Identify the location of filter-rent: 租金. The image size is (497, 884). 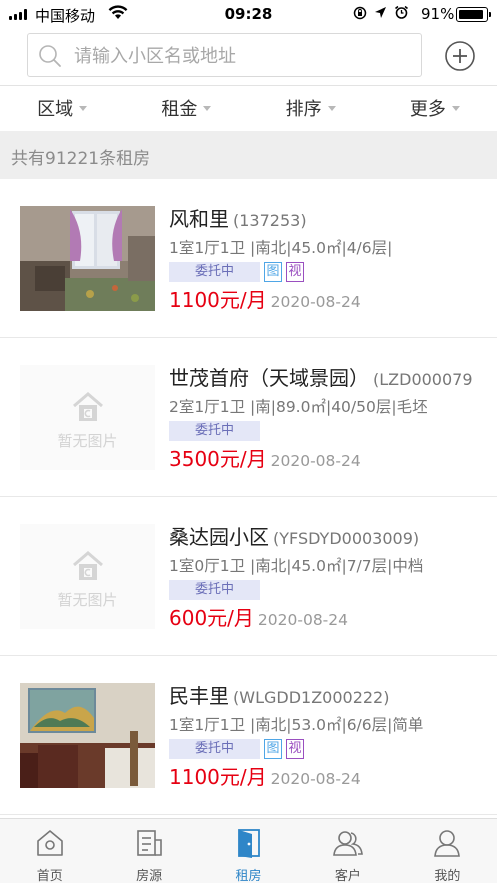
(186, 108).